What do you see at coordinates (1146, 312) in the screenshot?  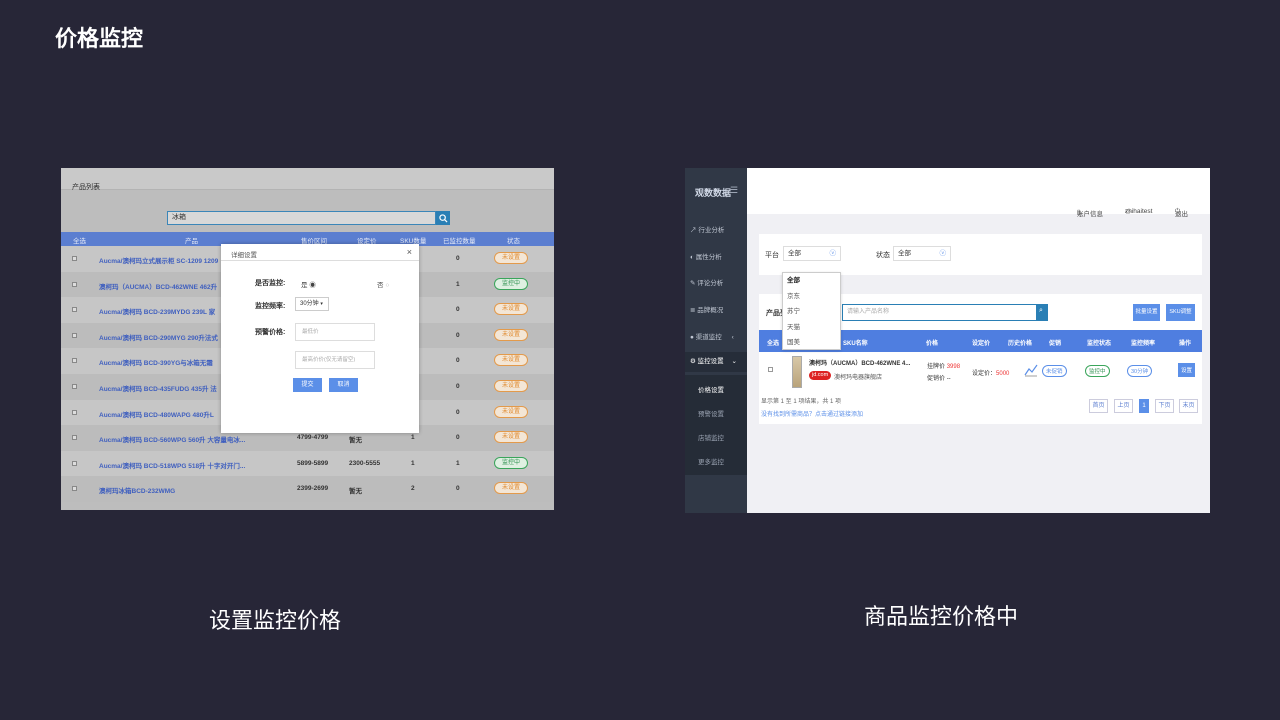 I see `batch-settings-button: 批量设置` at bounding box center [1146, 312].